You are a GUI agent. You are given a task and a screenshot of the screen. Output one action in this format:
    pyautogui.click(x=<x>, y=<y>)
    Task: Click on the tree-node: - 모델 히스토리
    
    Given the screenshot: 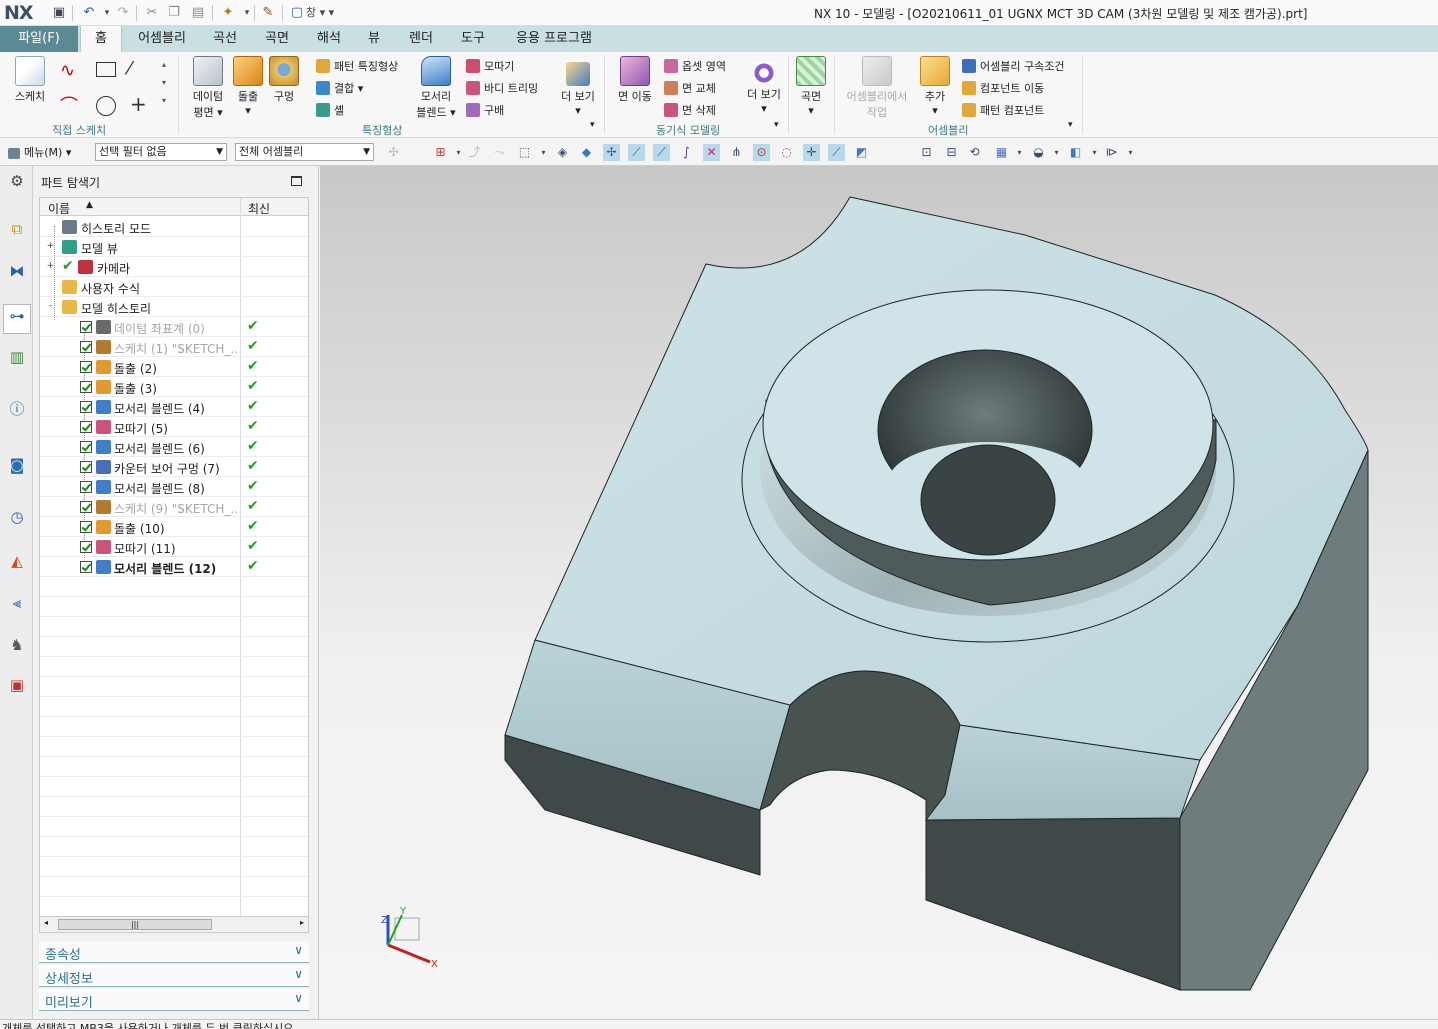 What is the action you would take?
    pyautogui.click(x=174, y=307)
    